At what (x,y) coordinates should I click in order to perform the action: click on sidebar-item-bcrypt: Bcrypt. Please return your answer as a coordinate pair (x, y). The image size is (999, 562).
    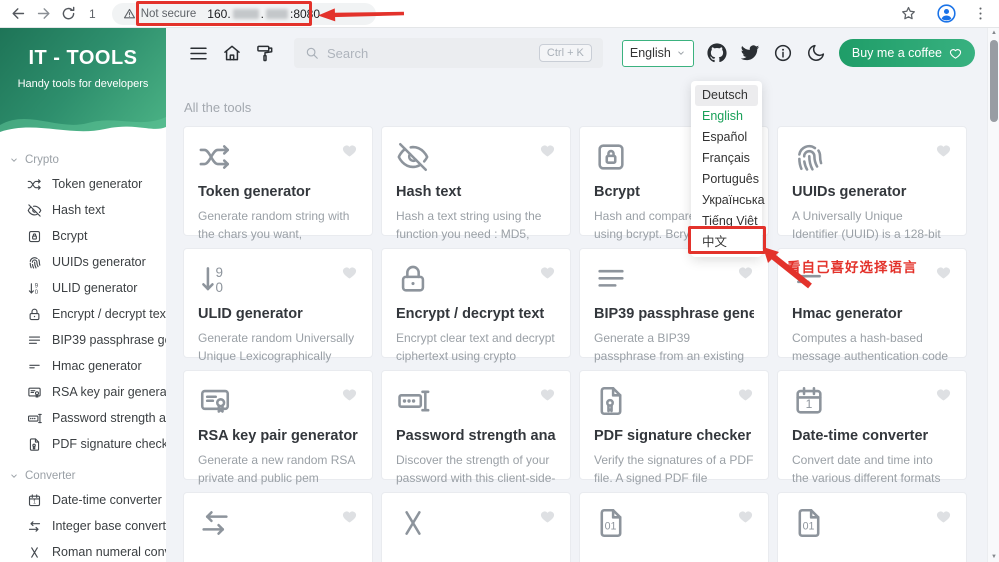
    Looking at the image, I should click on (83, 236).